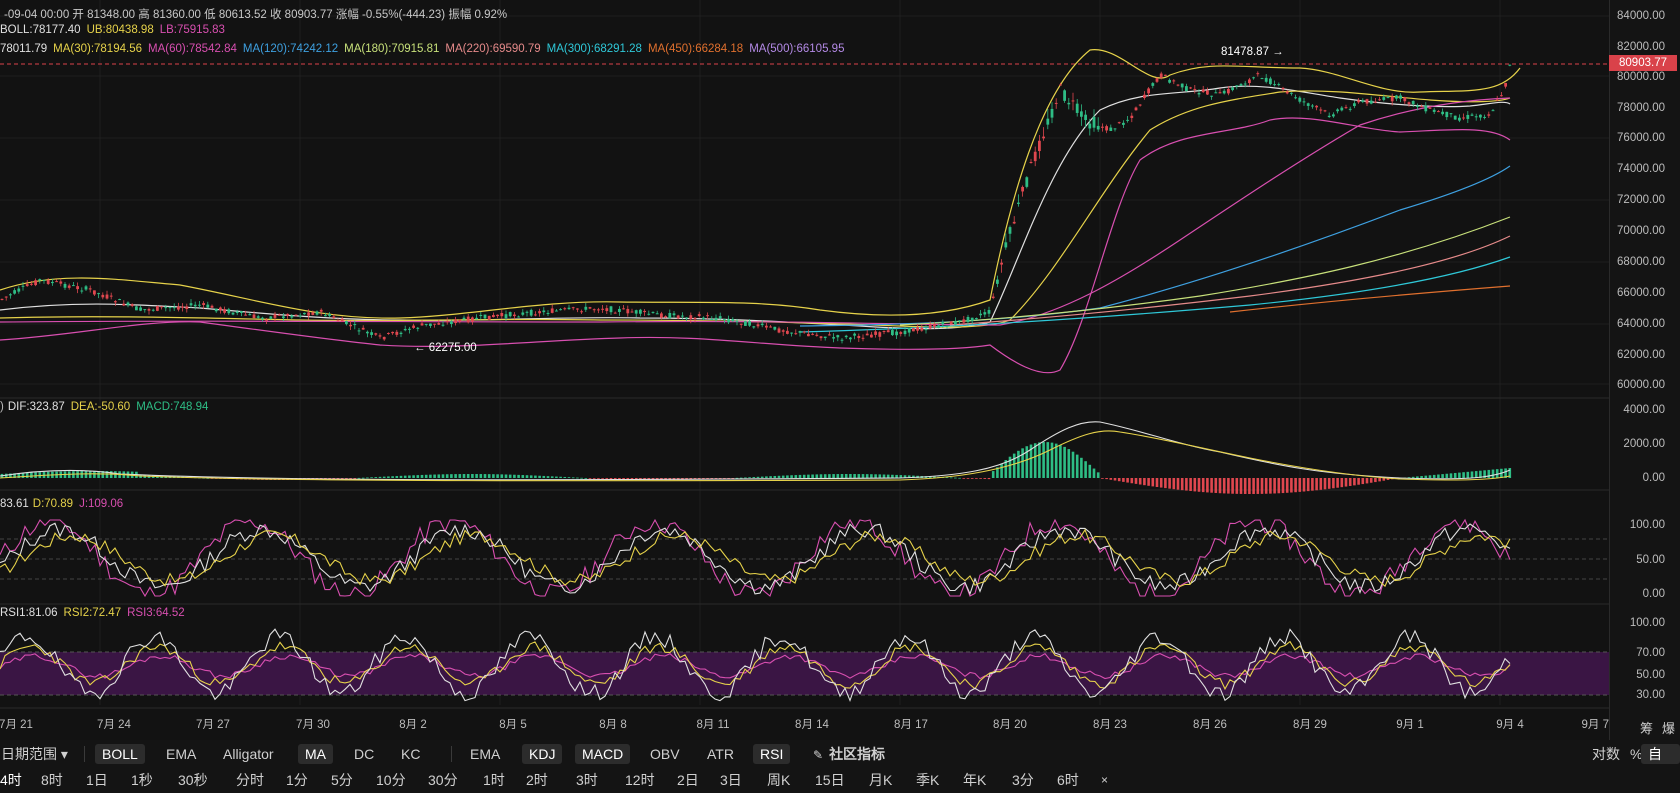  Describe the element at coordinates (181, 754) in the screenshot. I see `indicator-ema-main: EMA` at that location.